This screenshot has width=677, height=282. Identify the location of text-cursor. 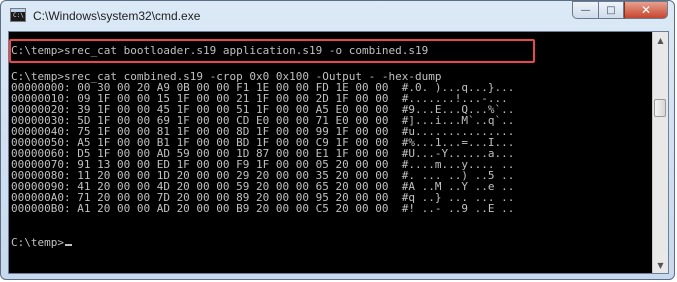
(68, 245).